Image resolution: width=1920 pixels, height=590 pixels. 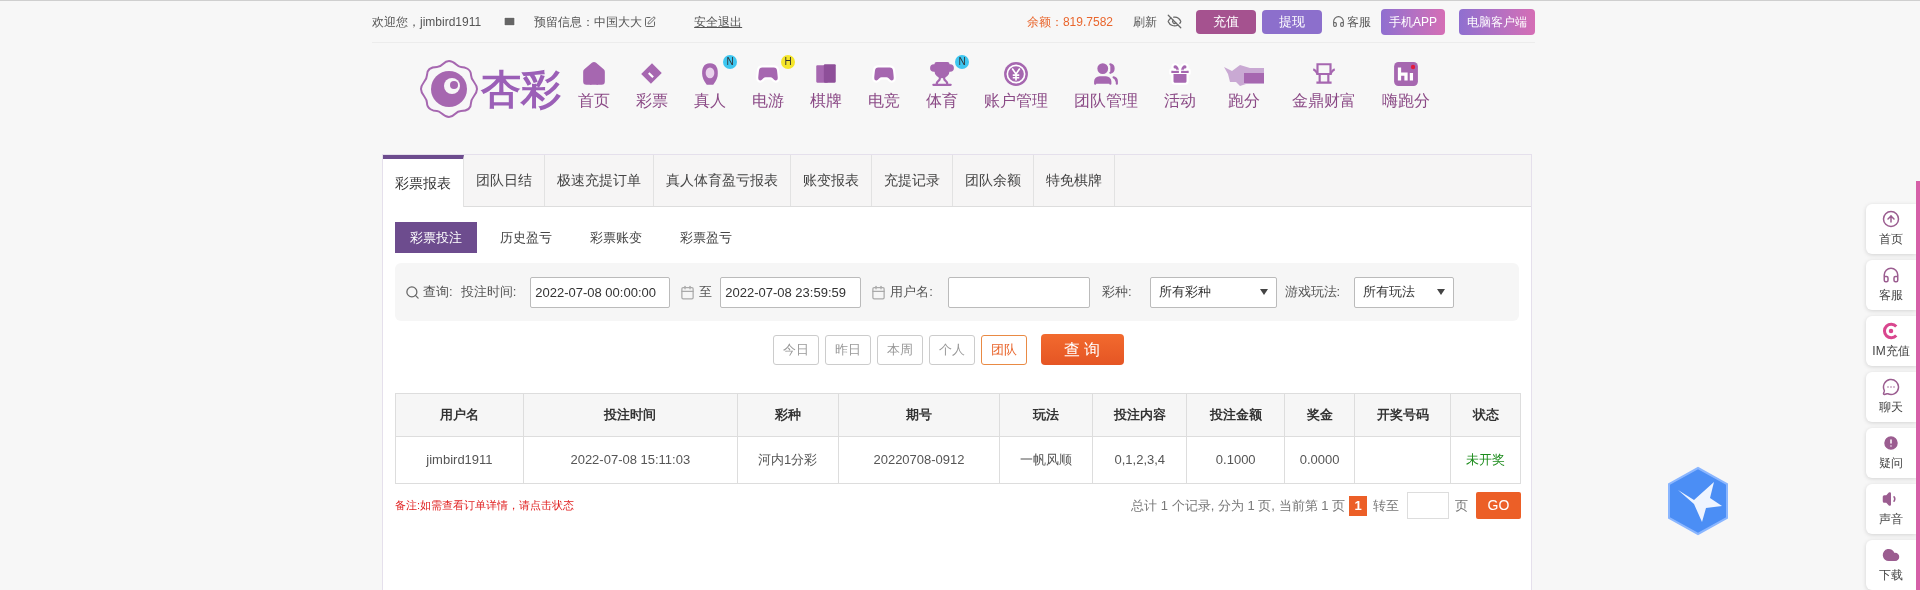 I want to click on nav-item: 跑分, so click(x=1244, y=84).